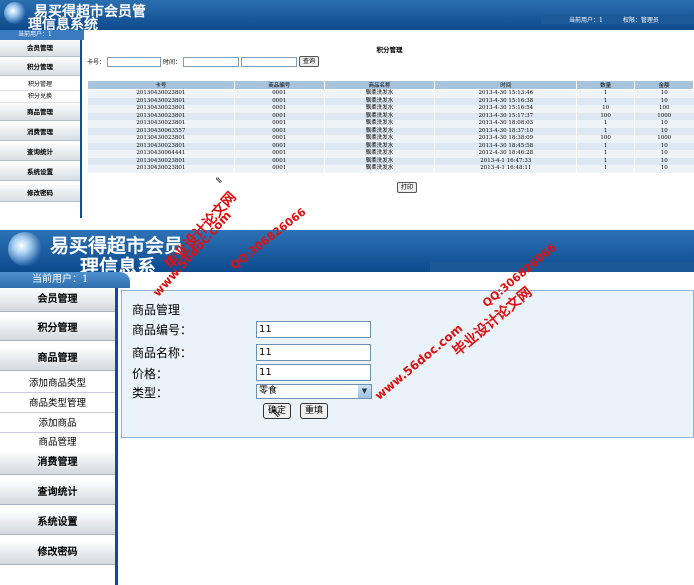  What do you see at coordinates (314, 391) in the screenshot?
I see `type-select: 零食 ▼` at bounding box center [314, 391].